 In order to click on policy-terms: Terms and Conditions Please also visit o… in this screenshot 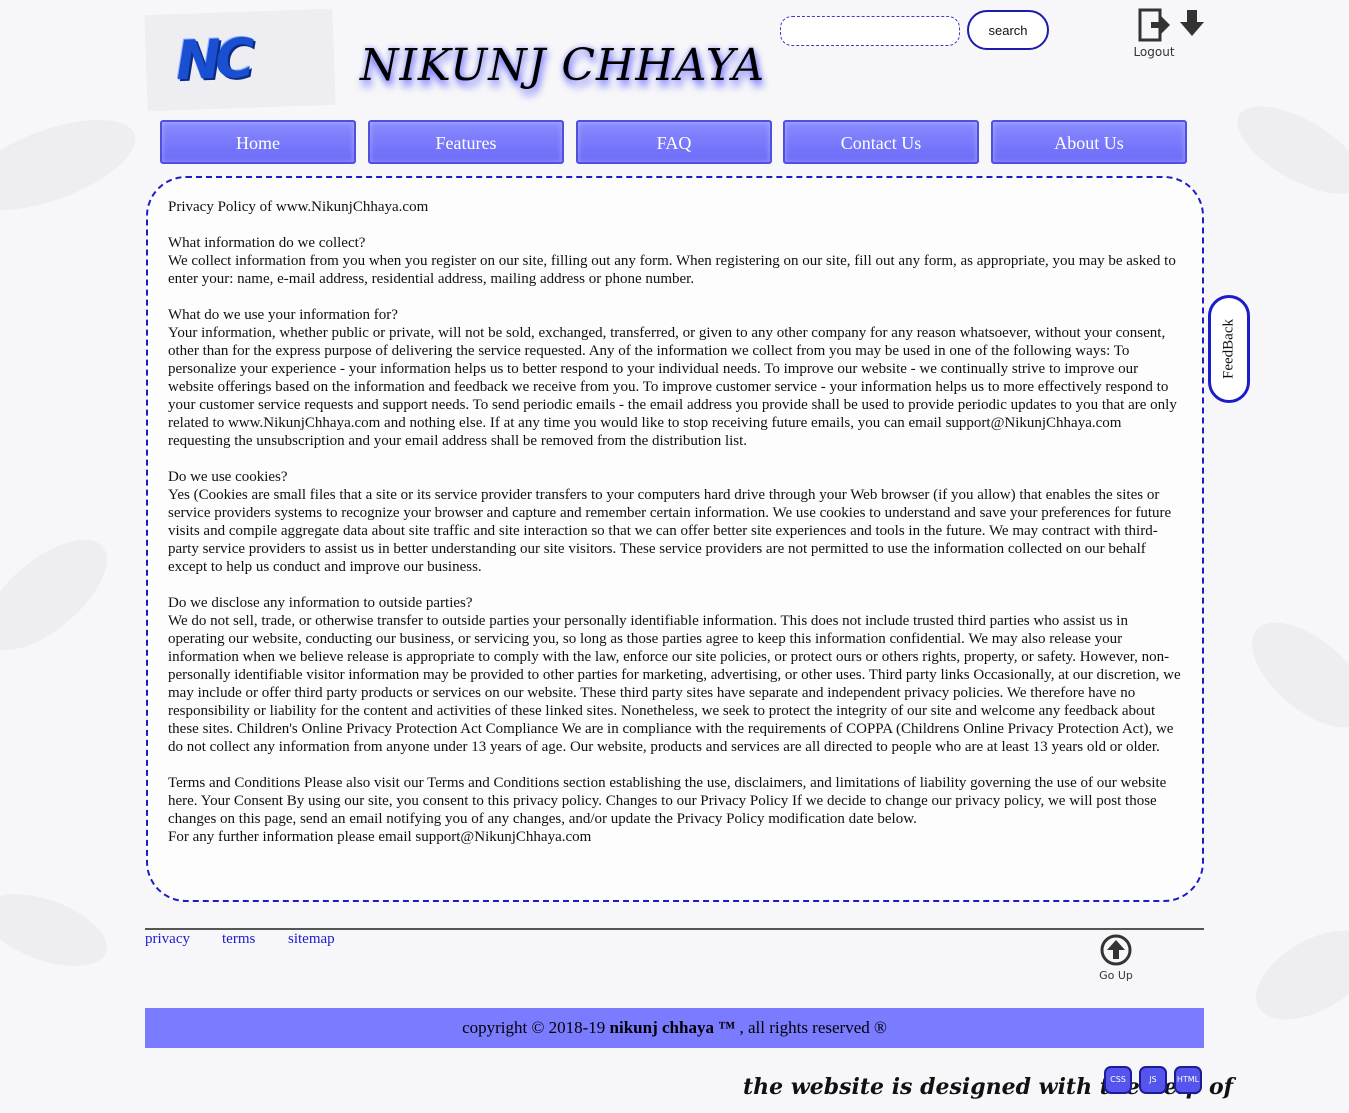, I will do `click(675, 810)`.